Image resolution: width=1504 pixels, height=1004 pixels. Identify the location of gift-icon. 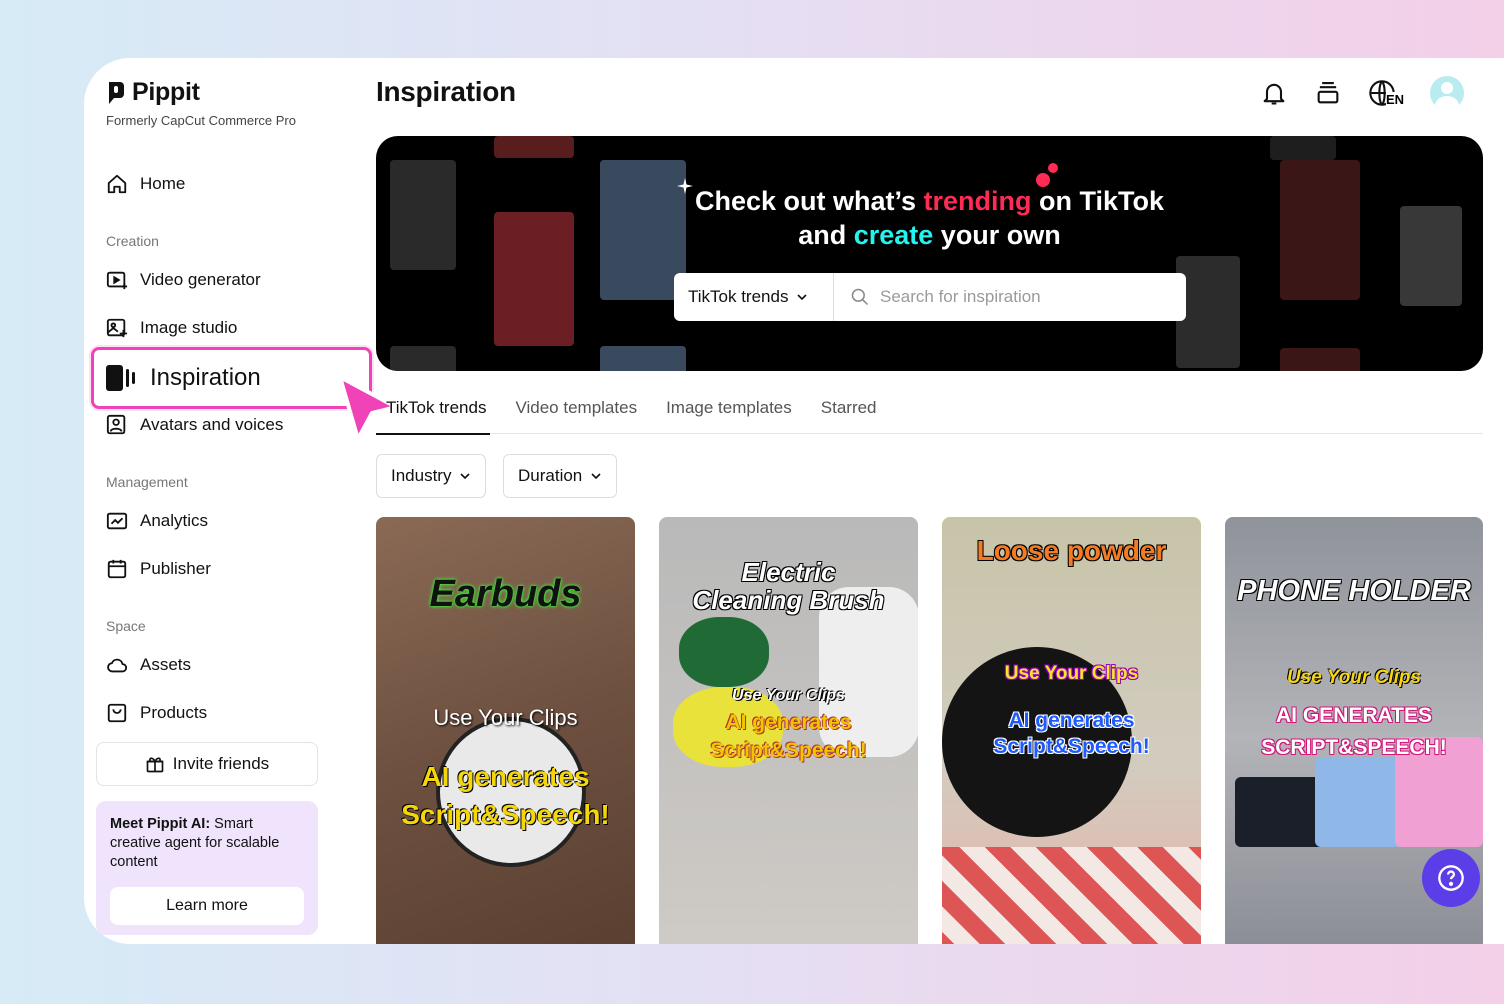
(155, 765).